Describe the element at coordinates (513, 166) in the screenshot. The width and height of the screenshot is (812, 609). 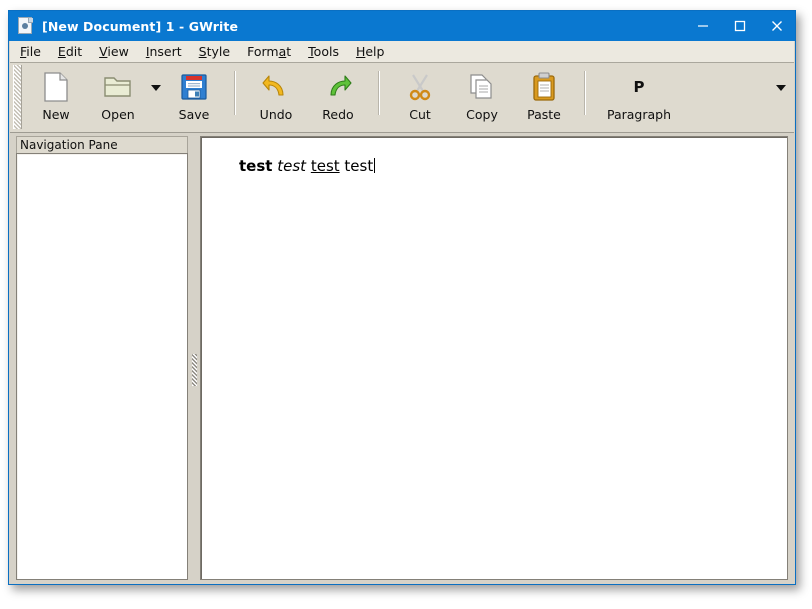
I see `document-text-line: test test test test` at that location.